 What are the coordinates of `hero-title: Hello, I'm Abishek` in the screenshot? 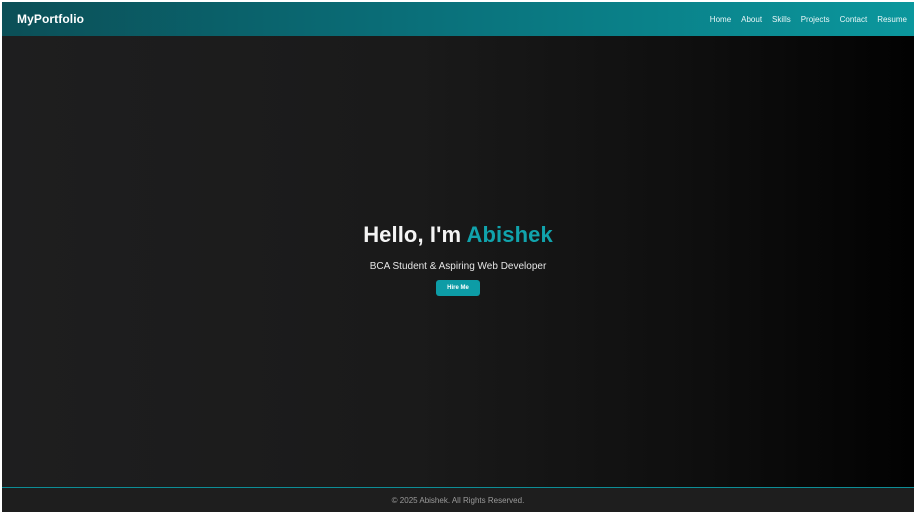 It's located at (458, 235).